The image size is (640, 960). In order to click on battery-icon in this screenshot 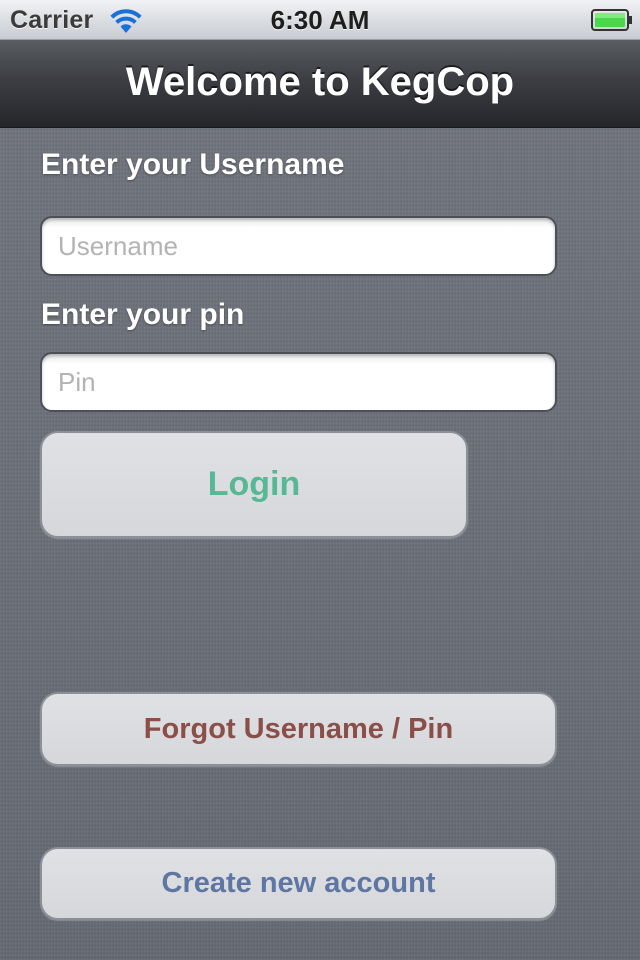, I will do `click(612, 20)`.